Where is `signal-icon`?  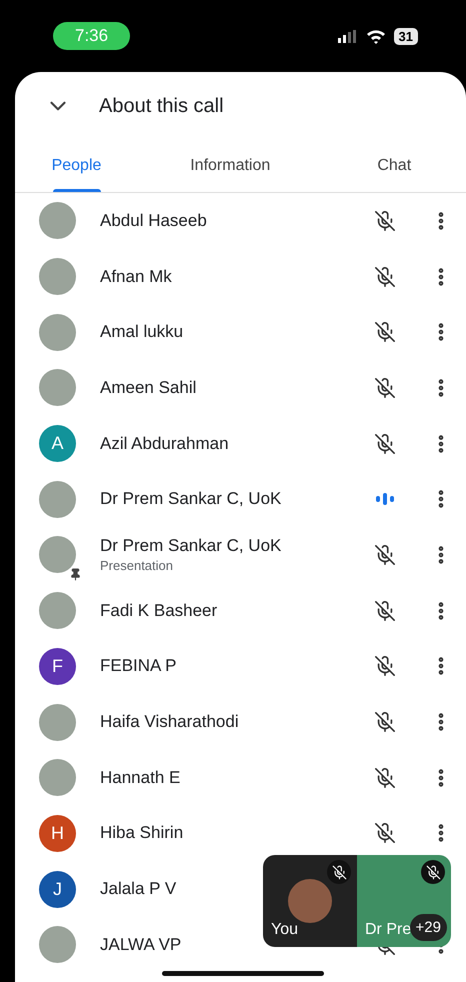
signal-icon is located at coordinates (348, 36).